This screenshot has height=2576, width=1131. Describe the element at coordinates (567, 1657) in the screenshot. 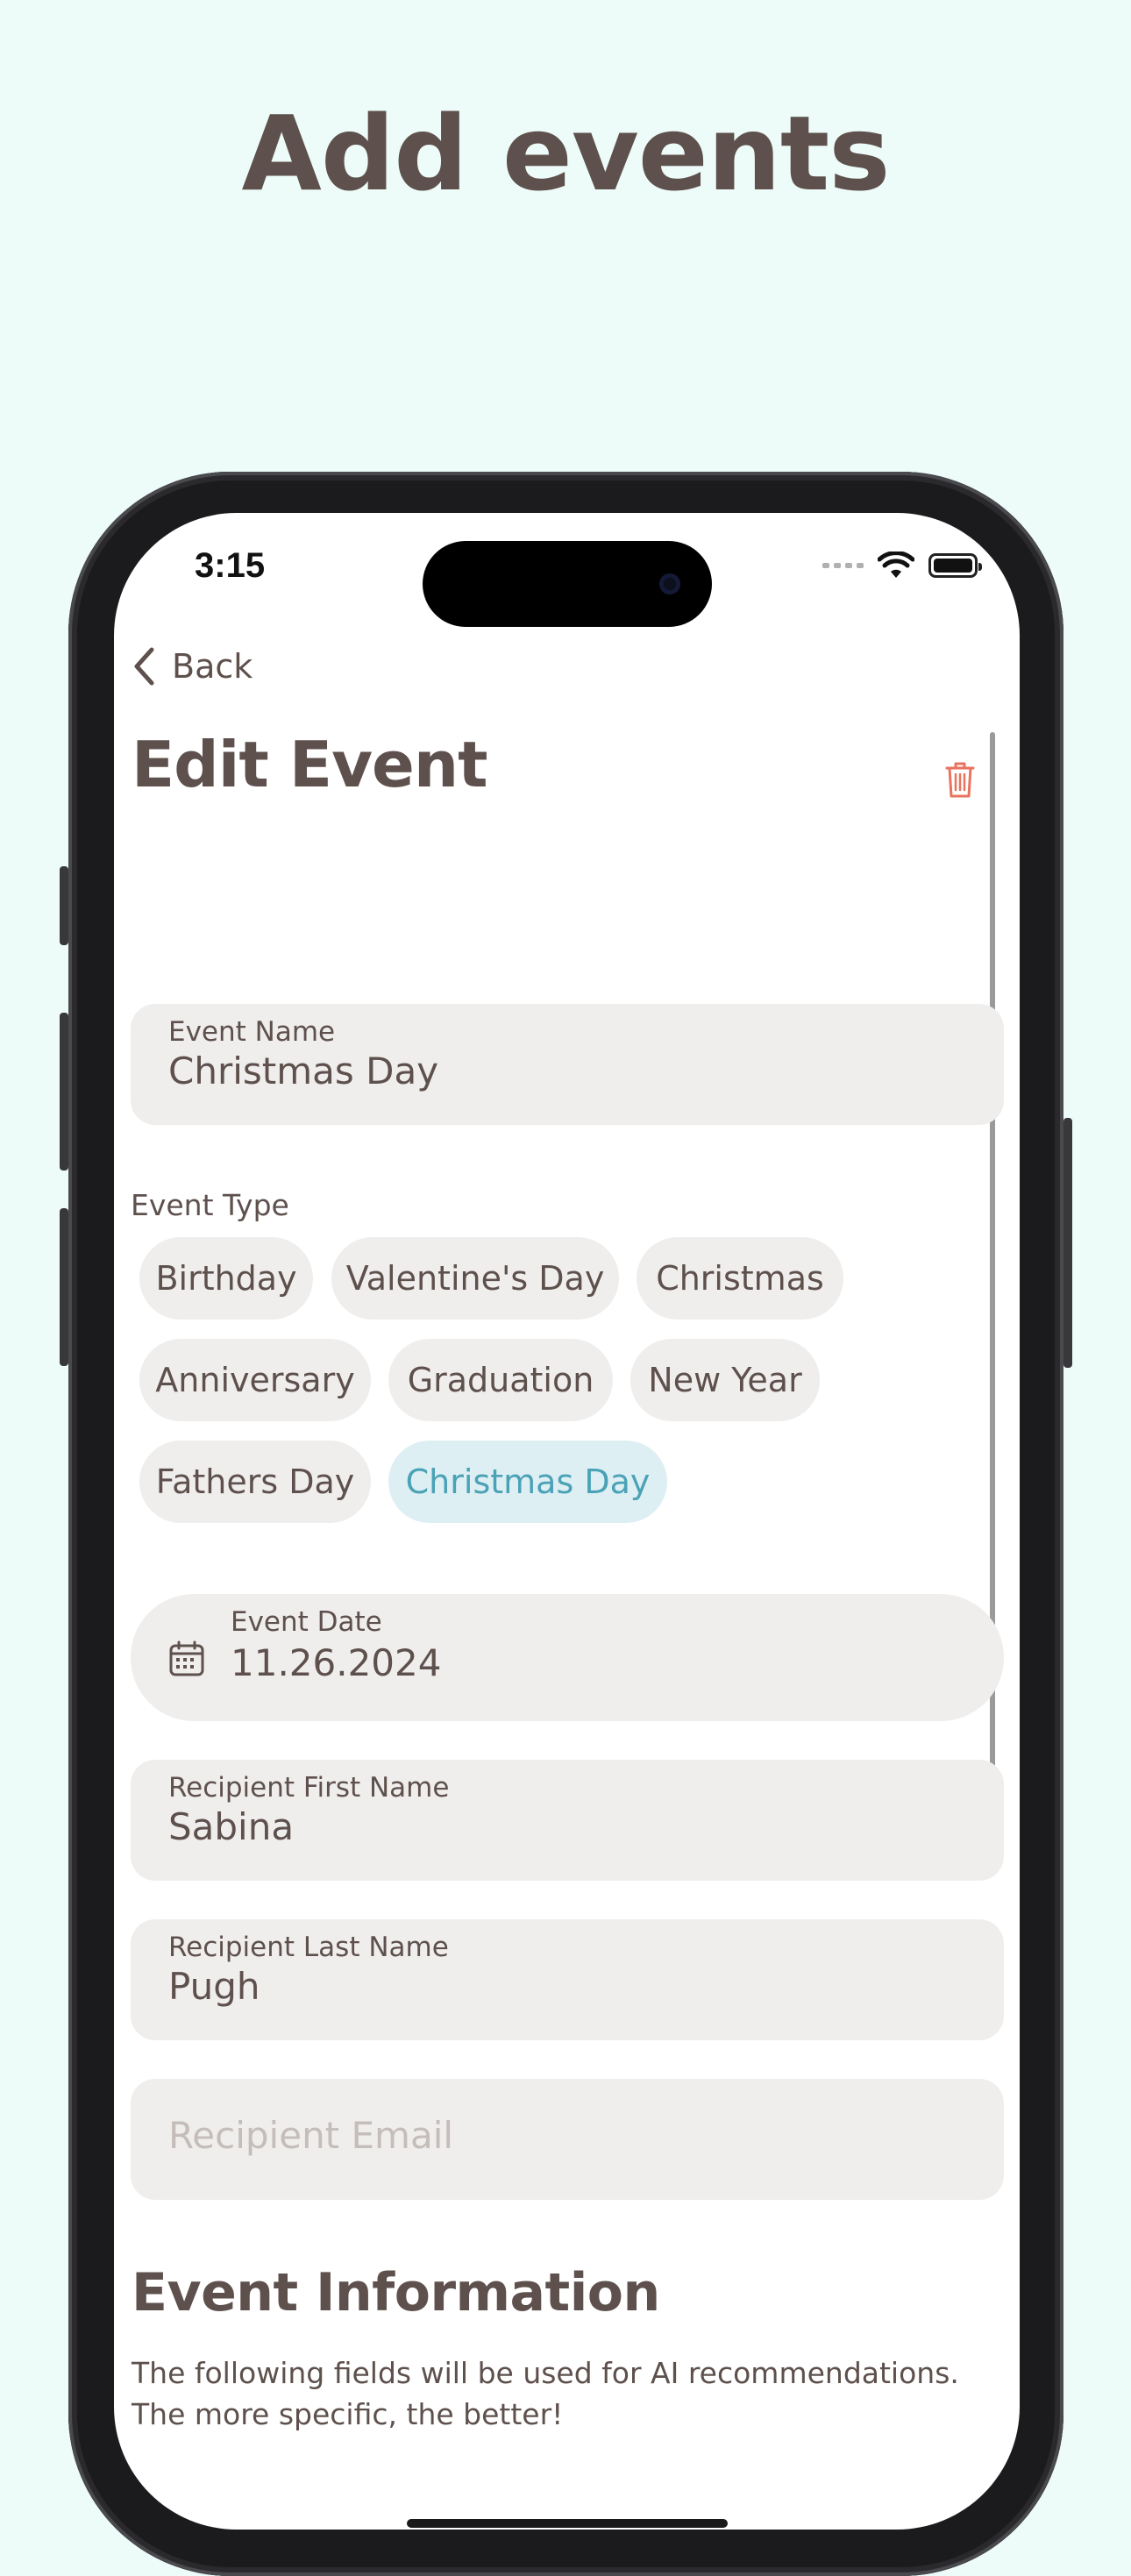

I see `event-date-field: Event Date 11.26.2024` at that location.